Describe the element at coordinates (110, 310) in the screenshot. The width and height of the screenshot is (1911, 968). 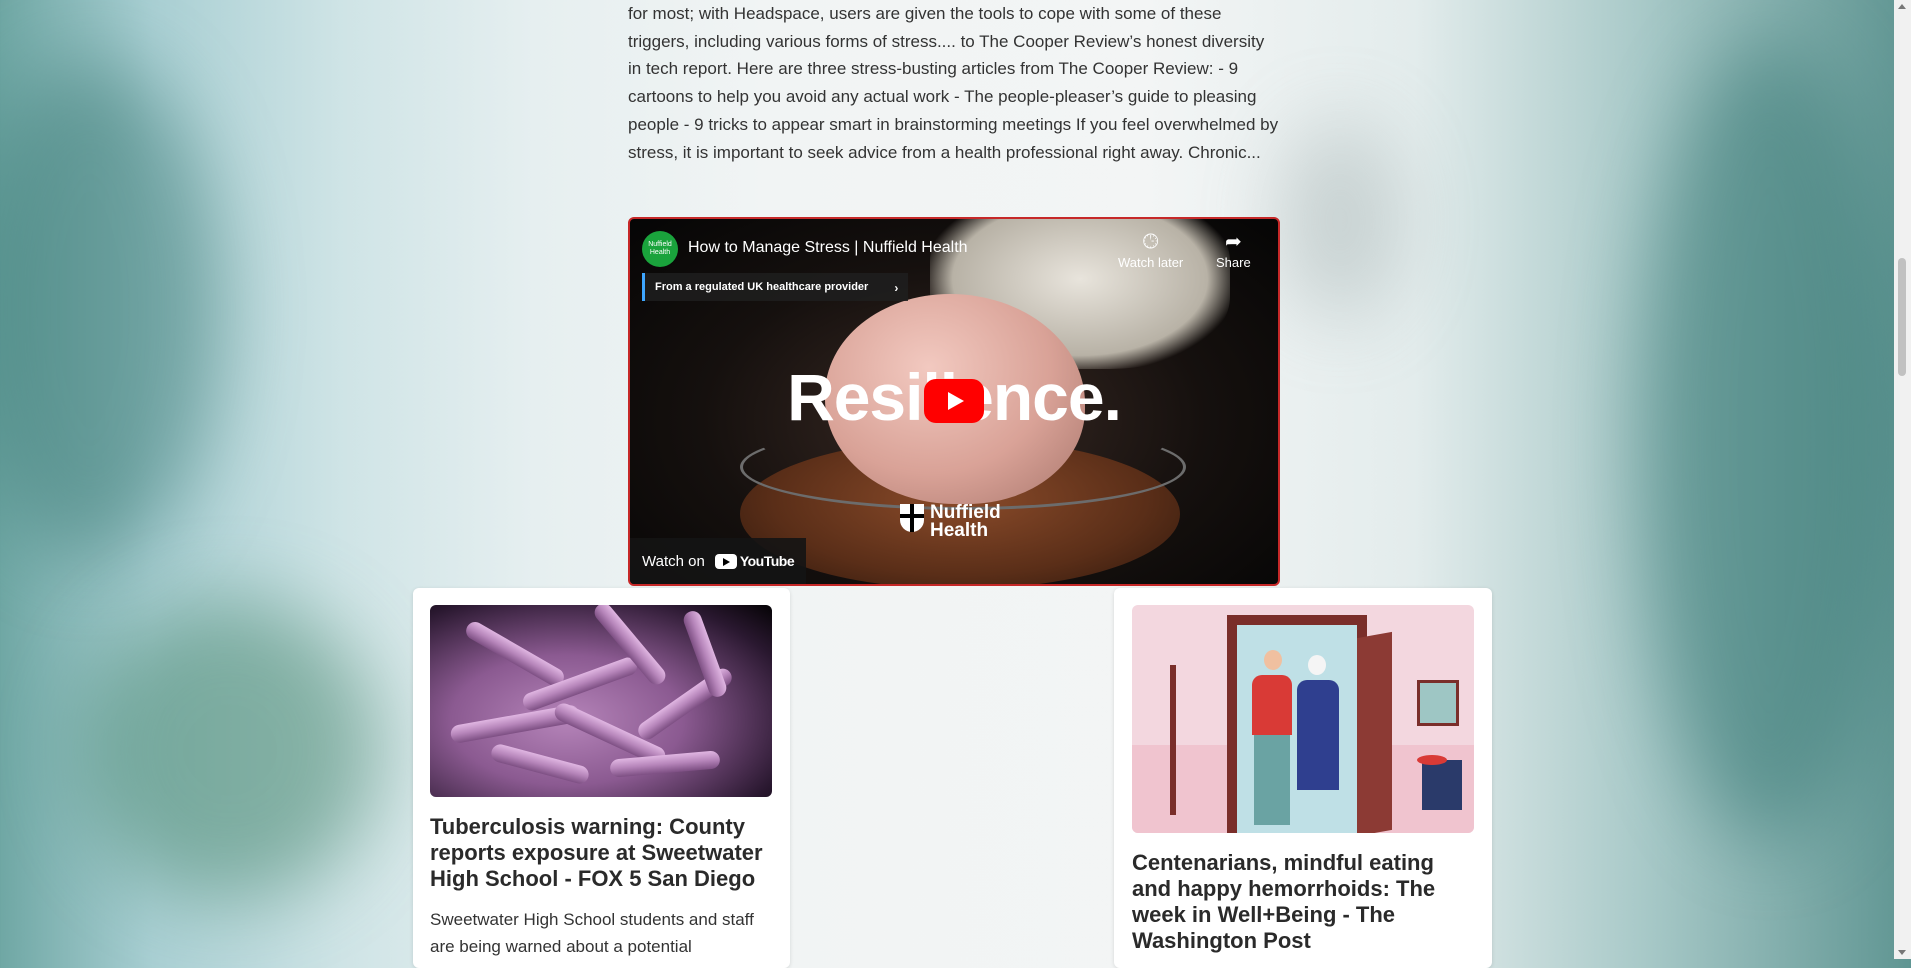
I see `bg-blur-left` at that location.